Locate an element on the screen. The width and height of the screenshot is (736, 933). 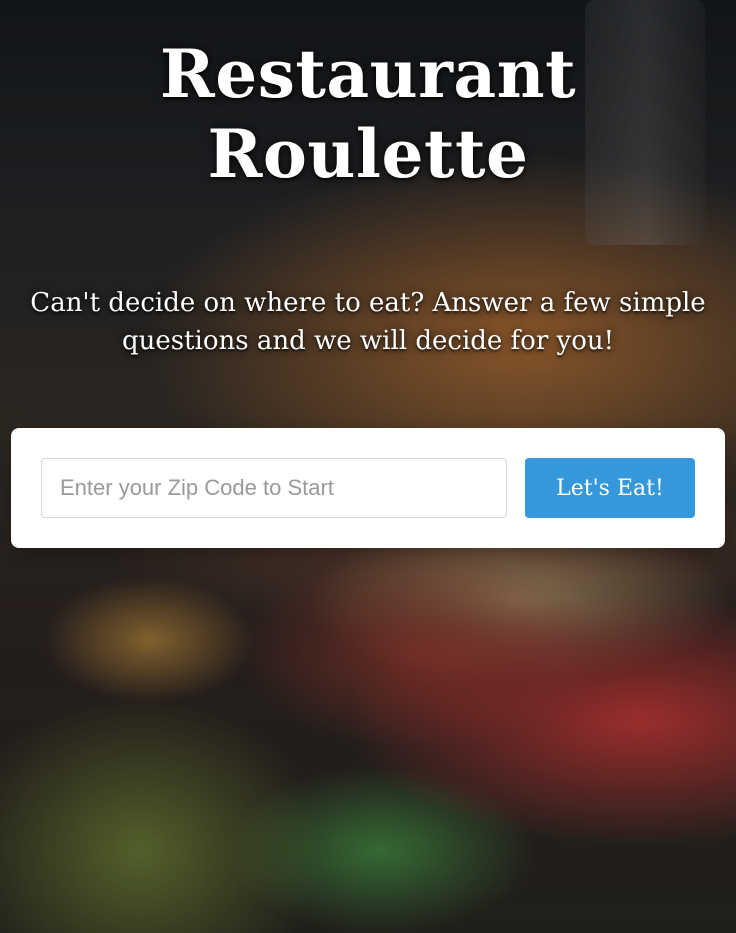
zip-code-input is located at coordinates (274, 488).